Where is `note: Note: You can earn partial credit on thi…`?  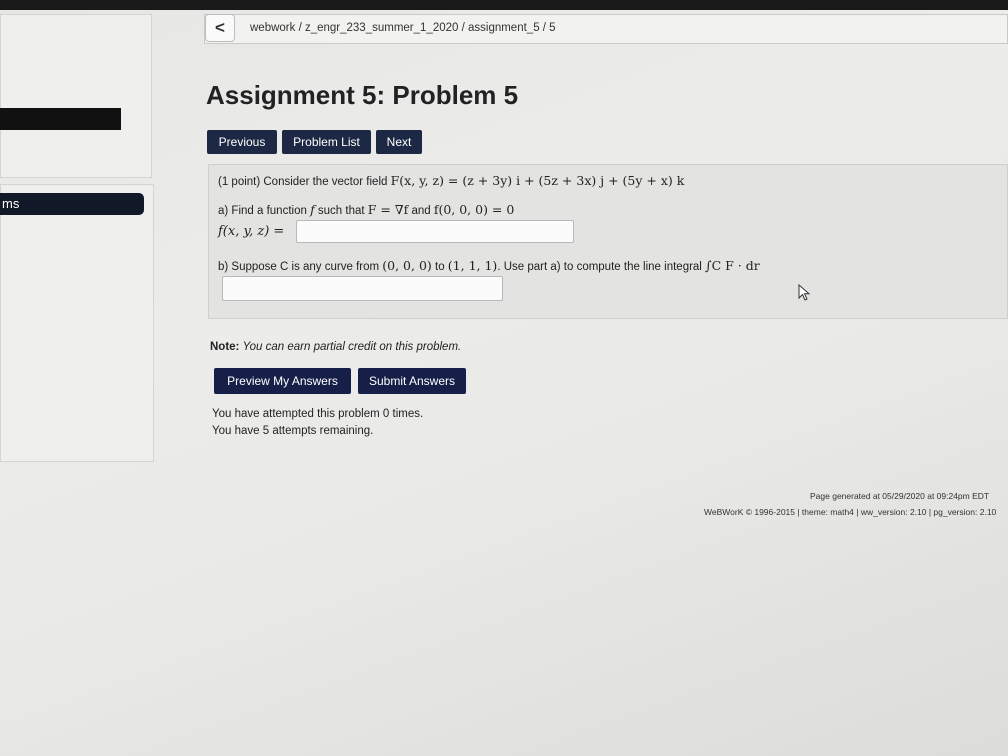 note: Note: You can earn partial credit on thi… is located at coordinates (335, 347).